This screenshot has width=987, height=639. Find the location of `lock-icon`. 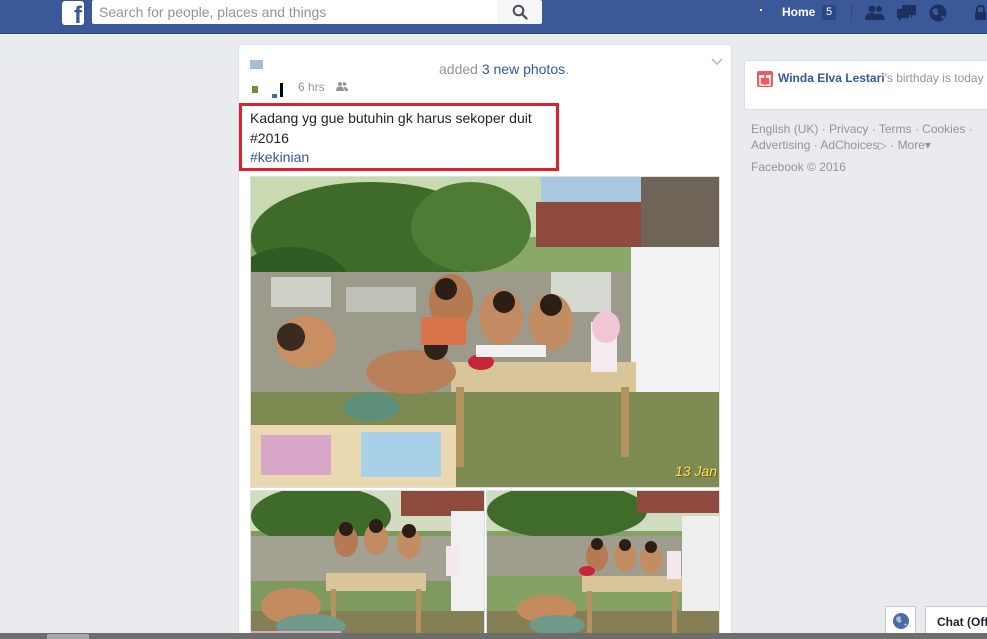

lock-icon is located at coordinates (980, 13).